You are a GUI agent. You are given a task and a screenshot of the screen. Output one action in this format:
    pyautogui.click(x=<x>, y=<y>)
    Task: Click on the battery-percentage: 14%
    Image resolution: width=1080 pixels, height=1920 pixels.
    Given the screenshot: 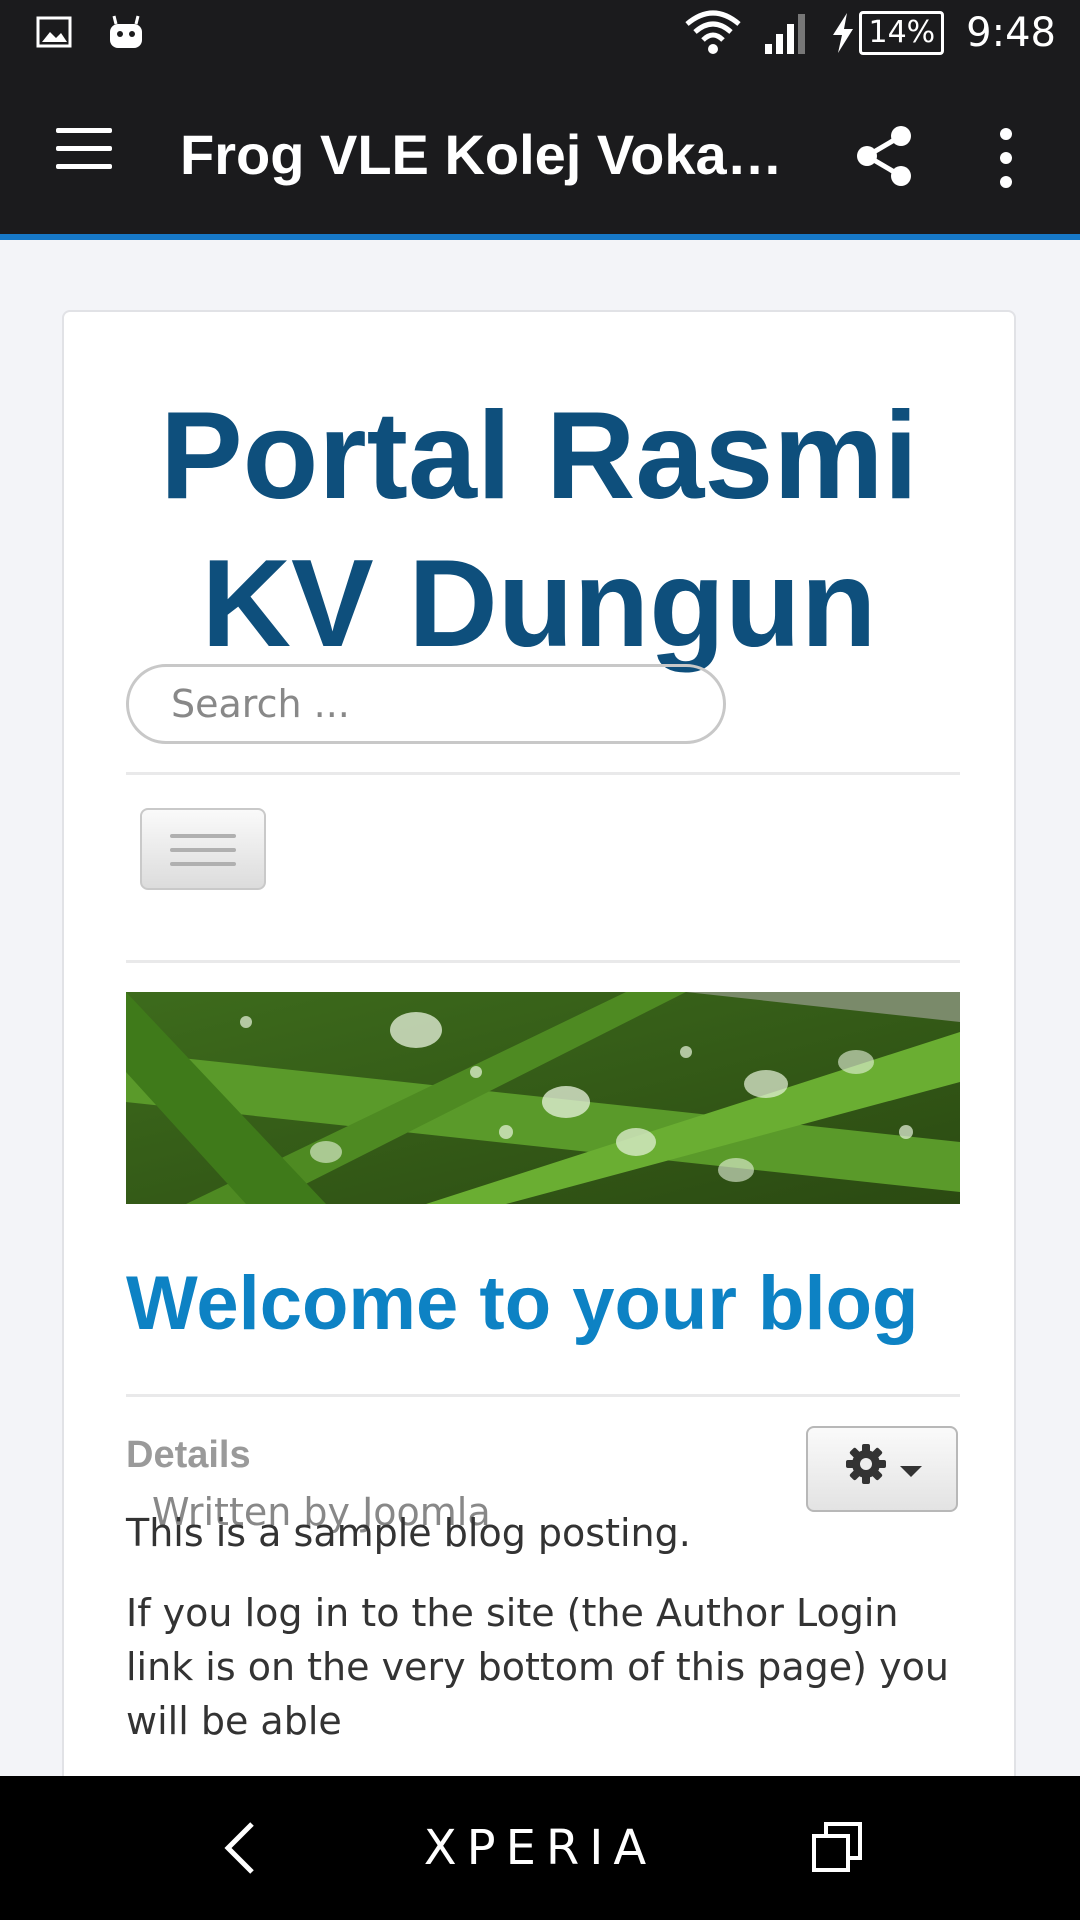 What is the action you would take?
    pyautogui.click(x=902, y=33)
    